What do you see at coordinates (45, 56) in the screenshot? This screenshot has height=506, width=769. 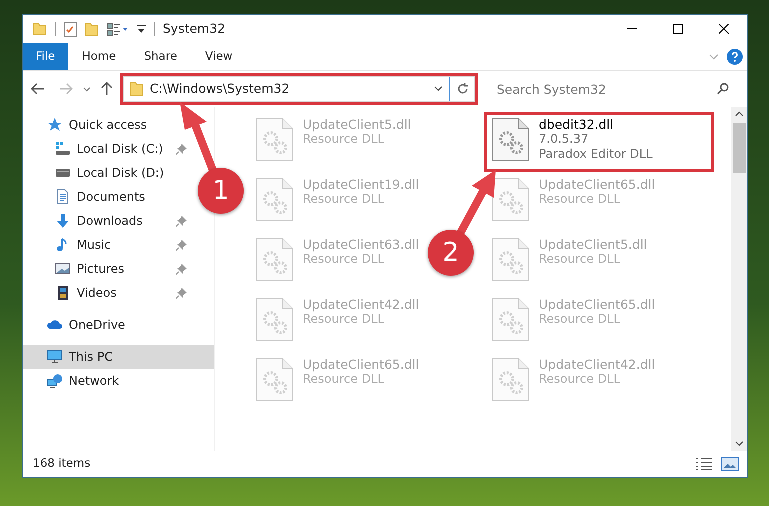 I see `file-menu-button: File` at bounding box center [45, 56].